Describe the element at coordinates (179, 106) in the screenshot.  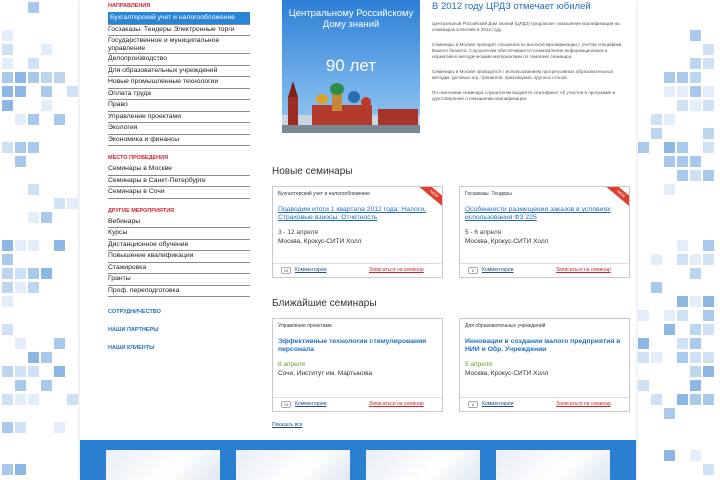
I see `sidebar-item-law: Право` at that location.